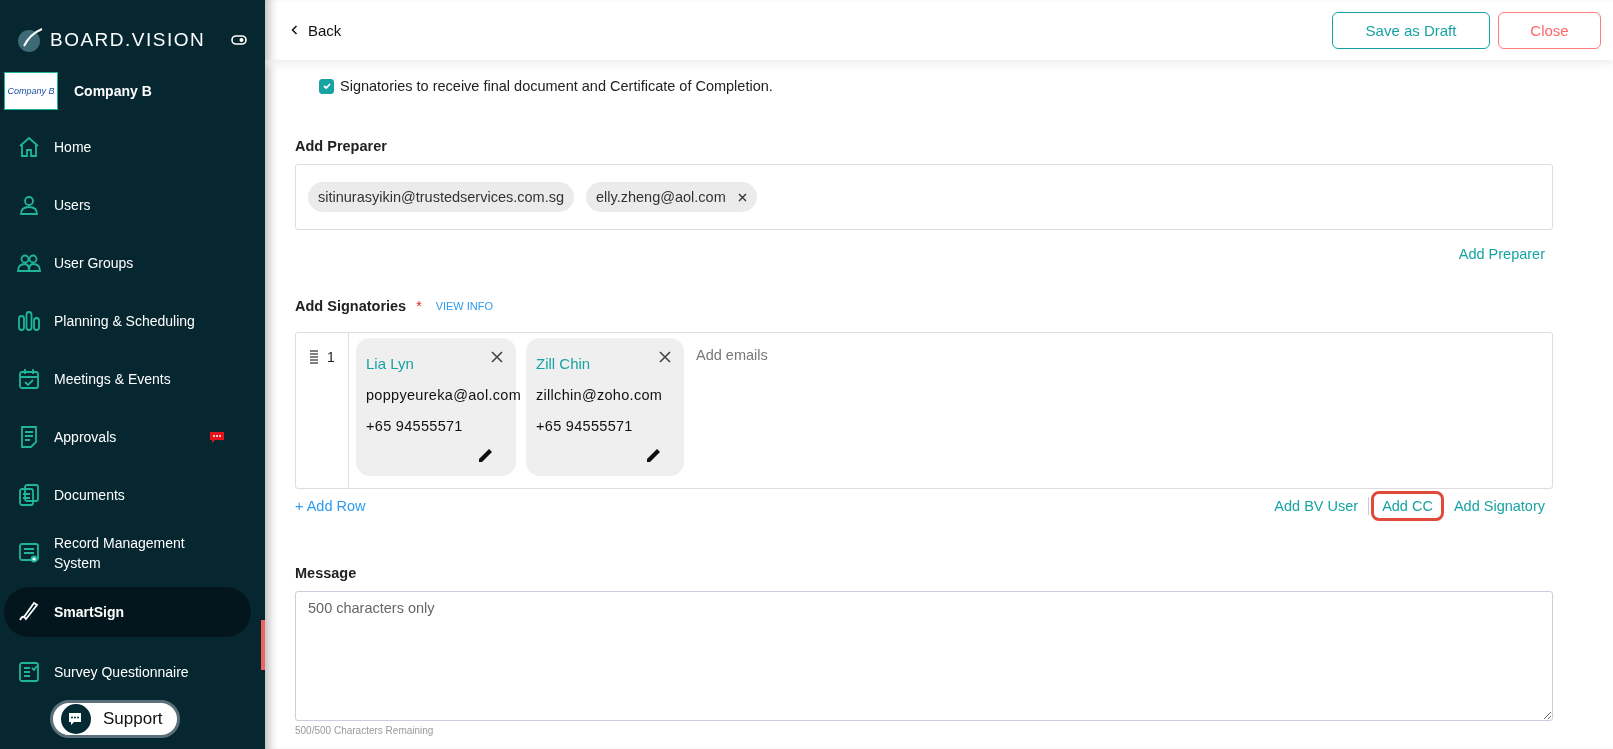  What do you see at coordinates (331, 358) in the screenshot?
I see `row-number: 1` at bounding box center [331, 358].